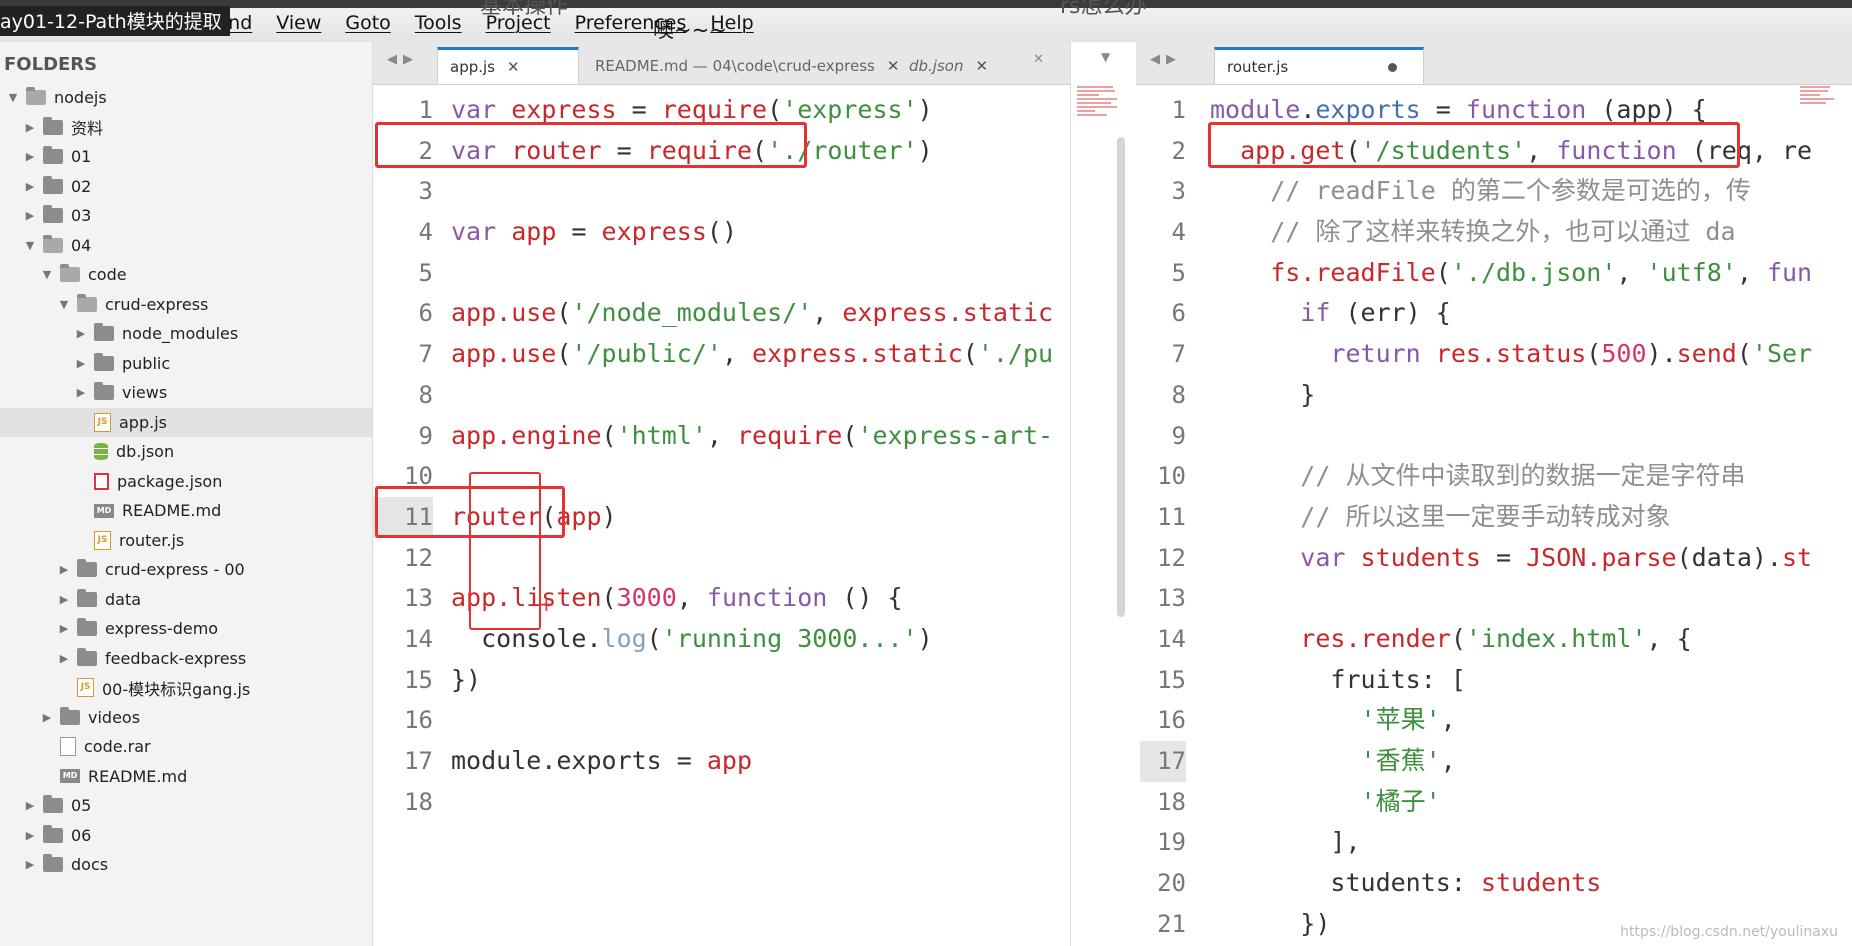 The image size is (1852, 946). What do you see at coordinates (721, 761) in the screenshot?
I see `code-line: 17 module.exports = app` at bounding box center [721, 761].